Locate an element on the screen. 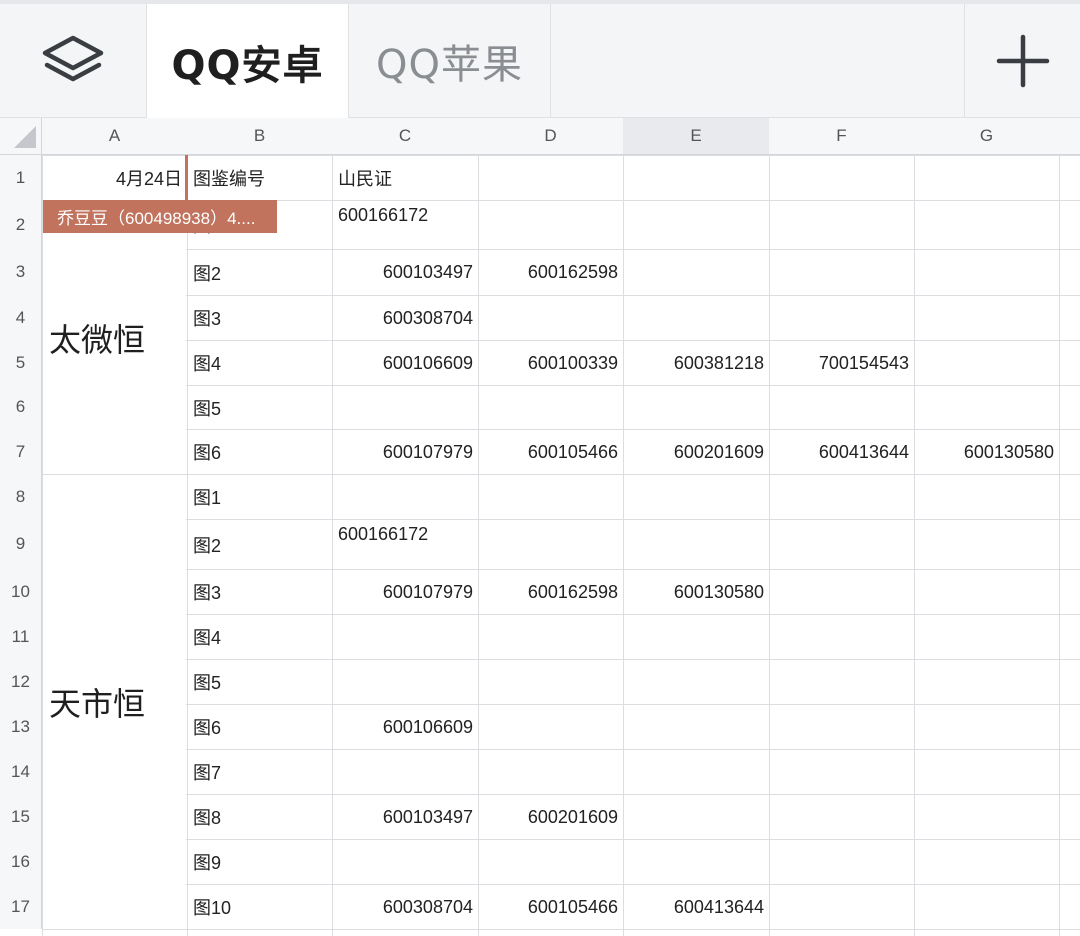 The image size is (1080, 936). cell-b10: 图3 is located at coordinates (260, 592).